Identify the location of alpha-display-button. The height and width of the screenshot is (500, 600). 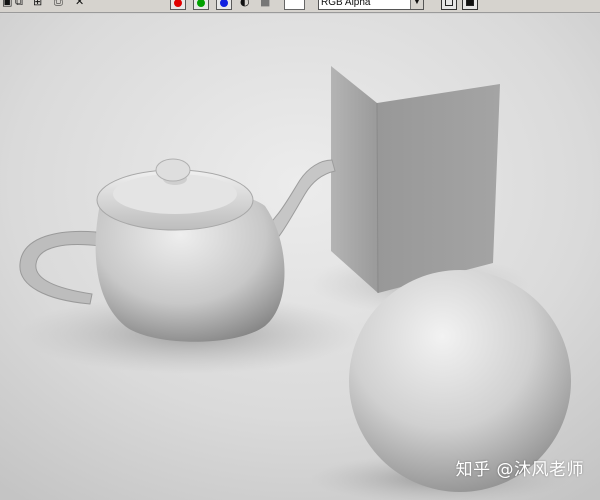
(470, 5).